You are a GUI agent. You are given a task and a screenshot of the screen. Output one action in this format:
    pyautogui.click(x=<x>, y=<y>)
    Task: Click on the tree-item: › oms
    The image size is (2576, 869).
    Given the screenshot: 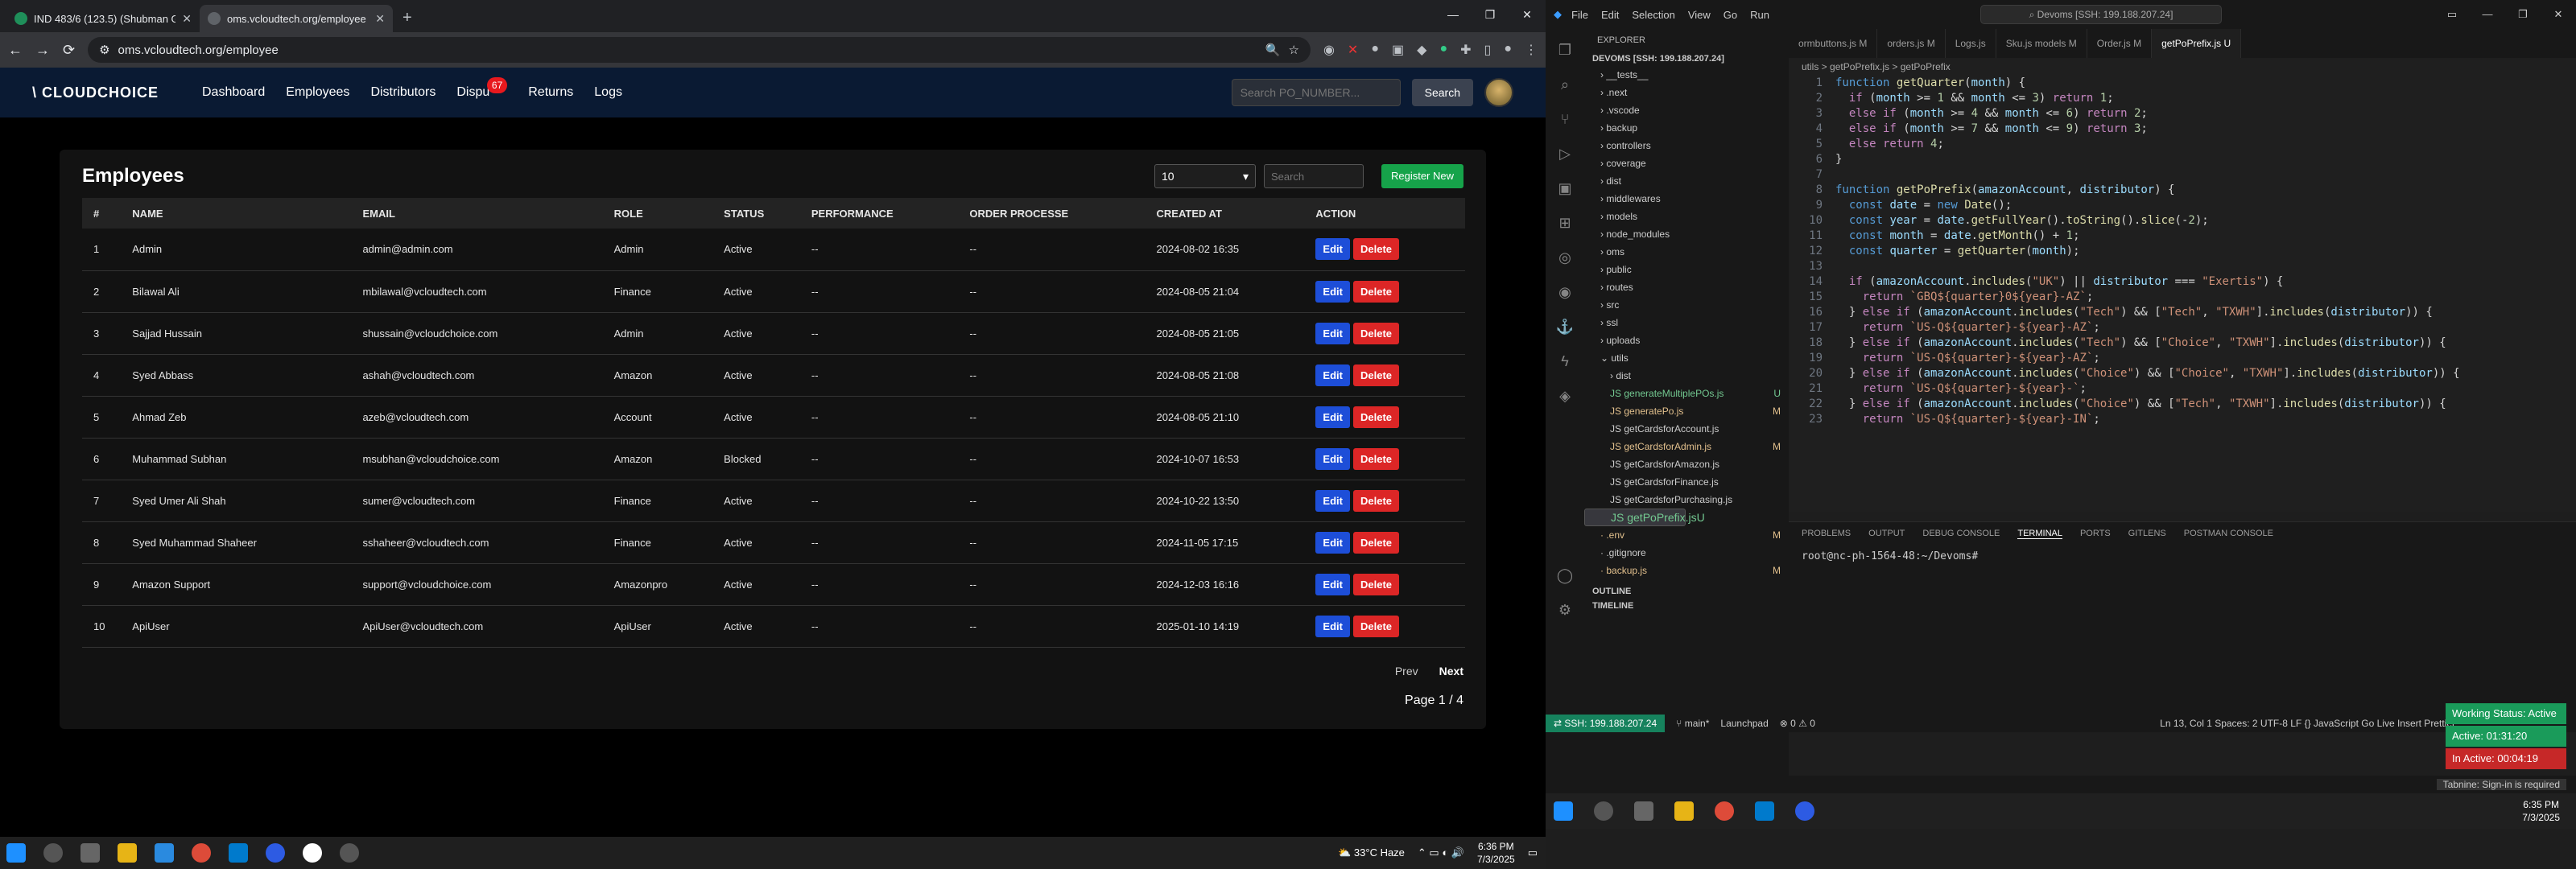 What is the action you would take?
    pyautogui.click(x=1687, y=252)
    